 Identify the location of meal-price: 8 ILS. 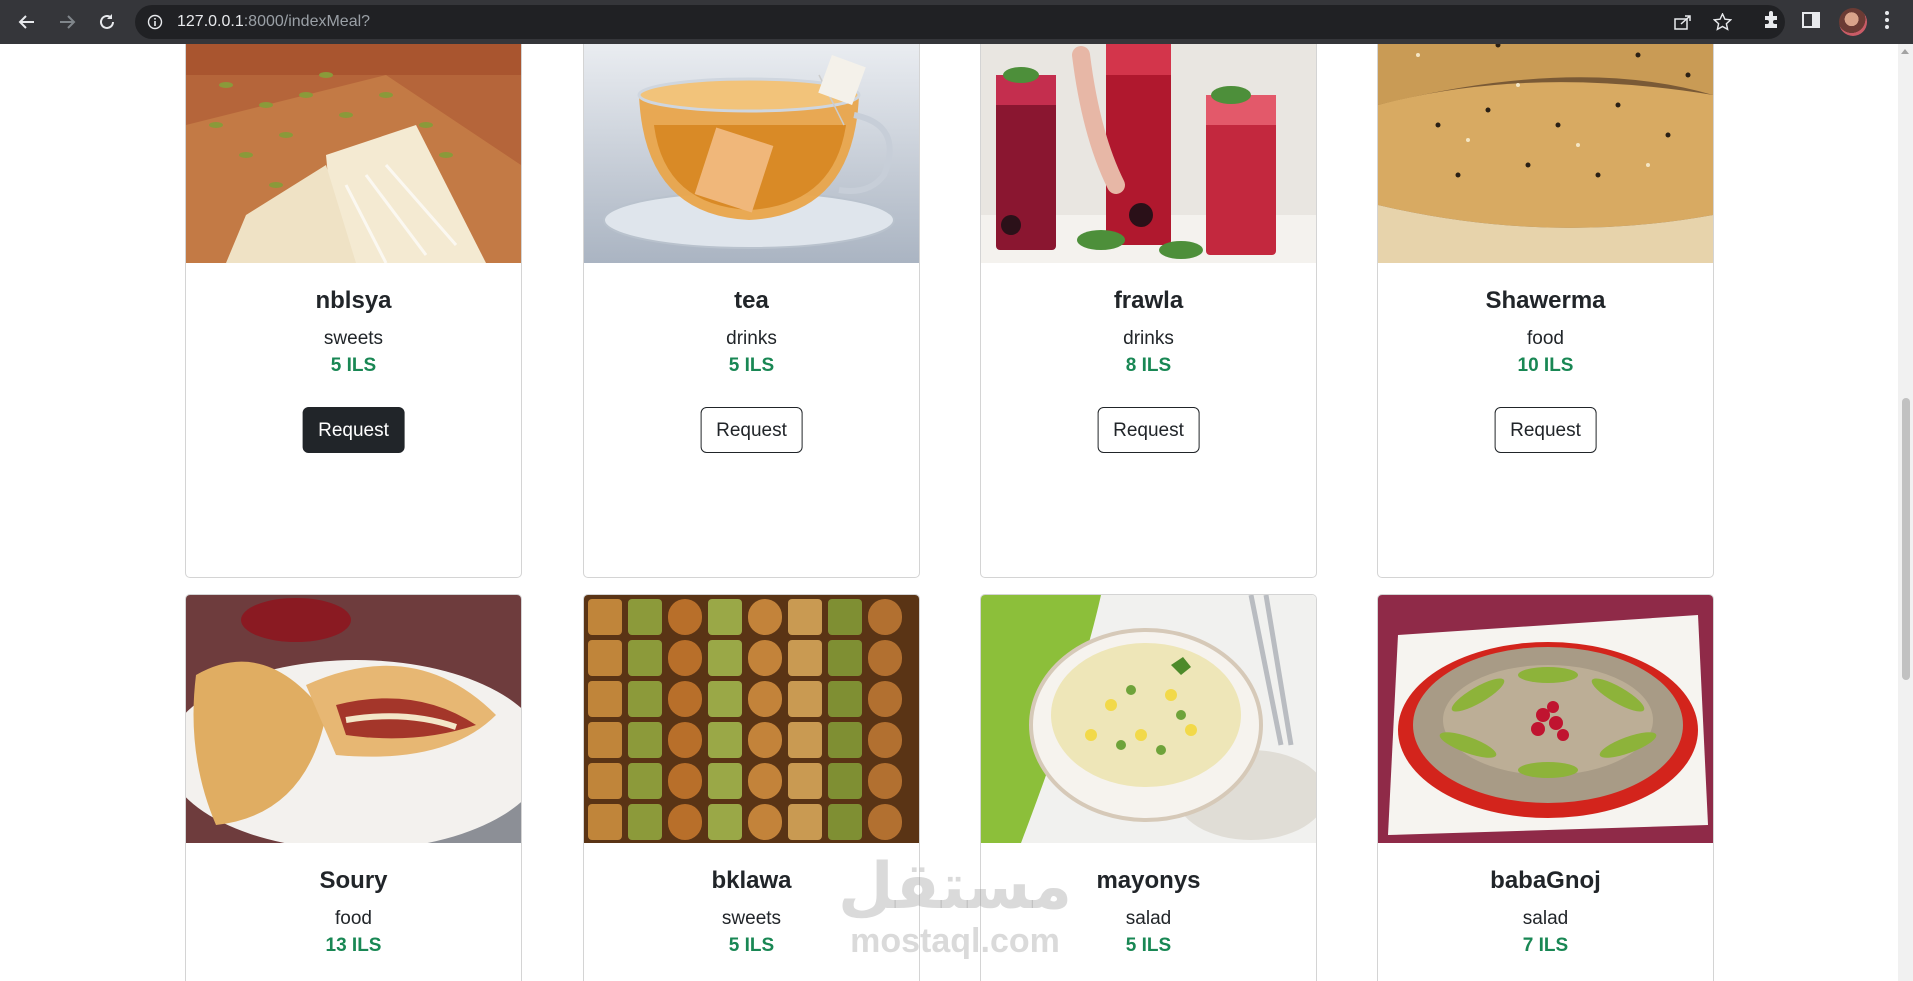
(1148, 365).